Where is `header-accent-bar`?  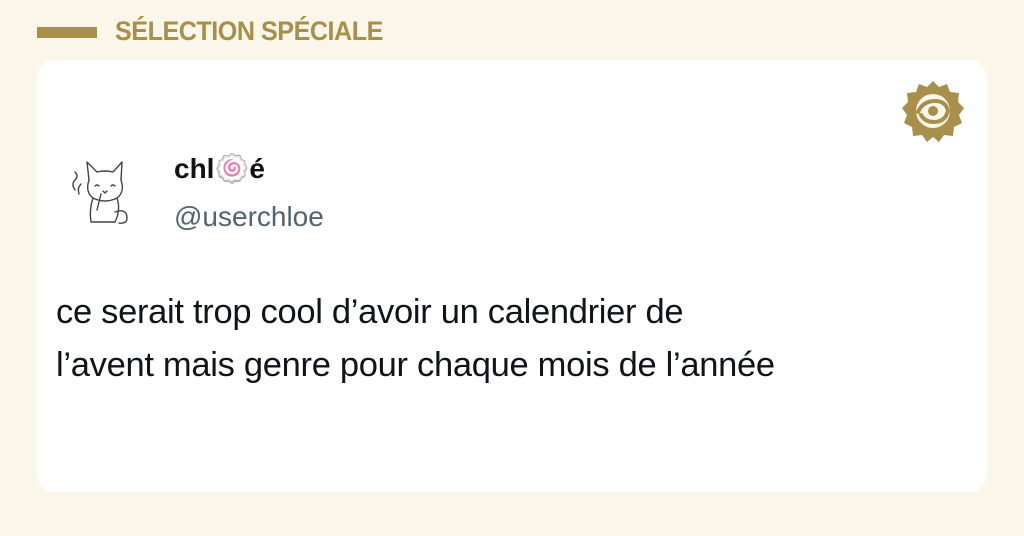 header-accent-bar is located at coordinates (67, 32).